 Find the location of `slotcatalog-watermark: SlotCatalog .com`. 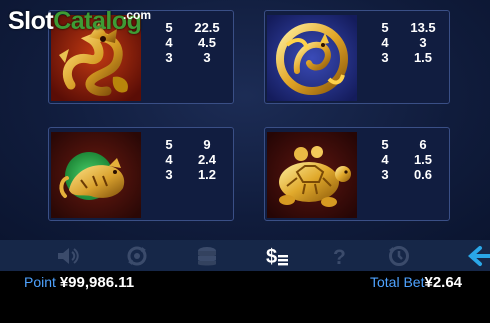

slotcatalog-watermark: SlotCatalog .com is located at coordinates (79, 21).